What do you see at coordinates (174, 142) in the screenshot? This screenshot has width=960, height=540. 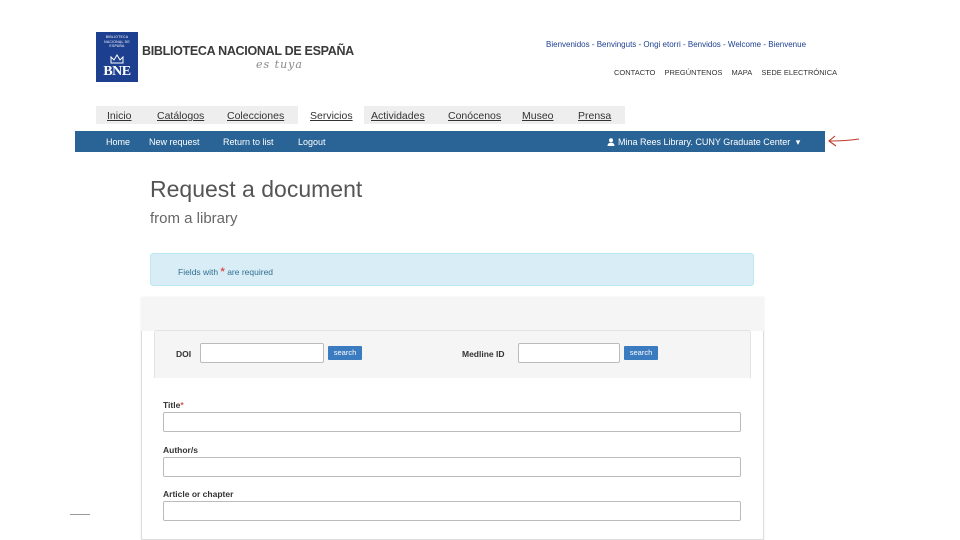 I see `new-request-link: New request` at bounding box center [174, 142].